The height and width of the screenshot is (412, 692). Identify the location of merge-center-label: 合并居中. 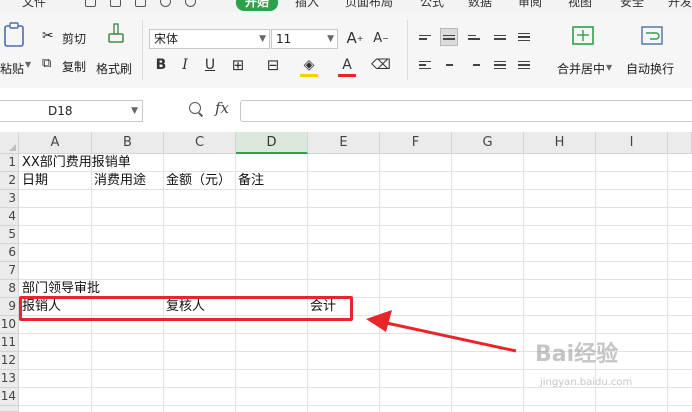
(581, 69).